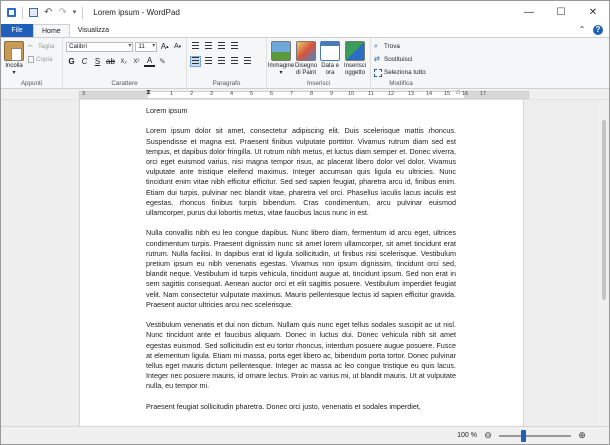 The image size is (610, 445). Describe the element at coordinates (93, 30) in the screenshot. I see `tab-view: Visualizza` at that location.